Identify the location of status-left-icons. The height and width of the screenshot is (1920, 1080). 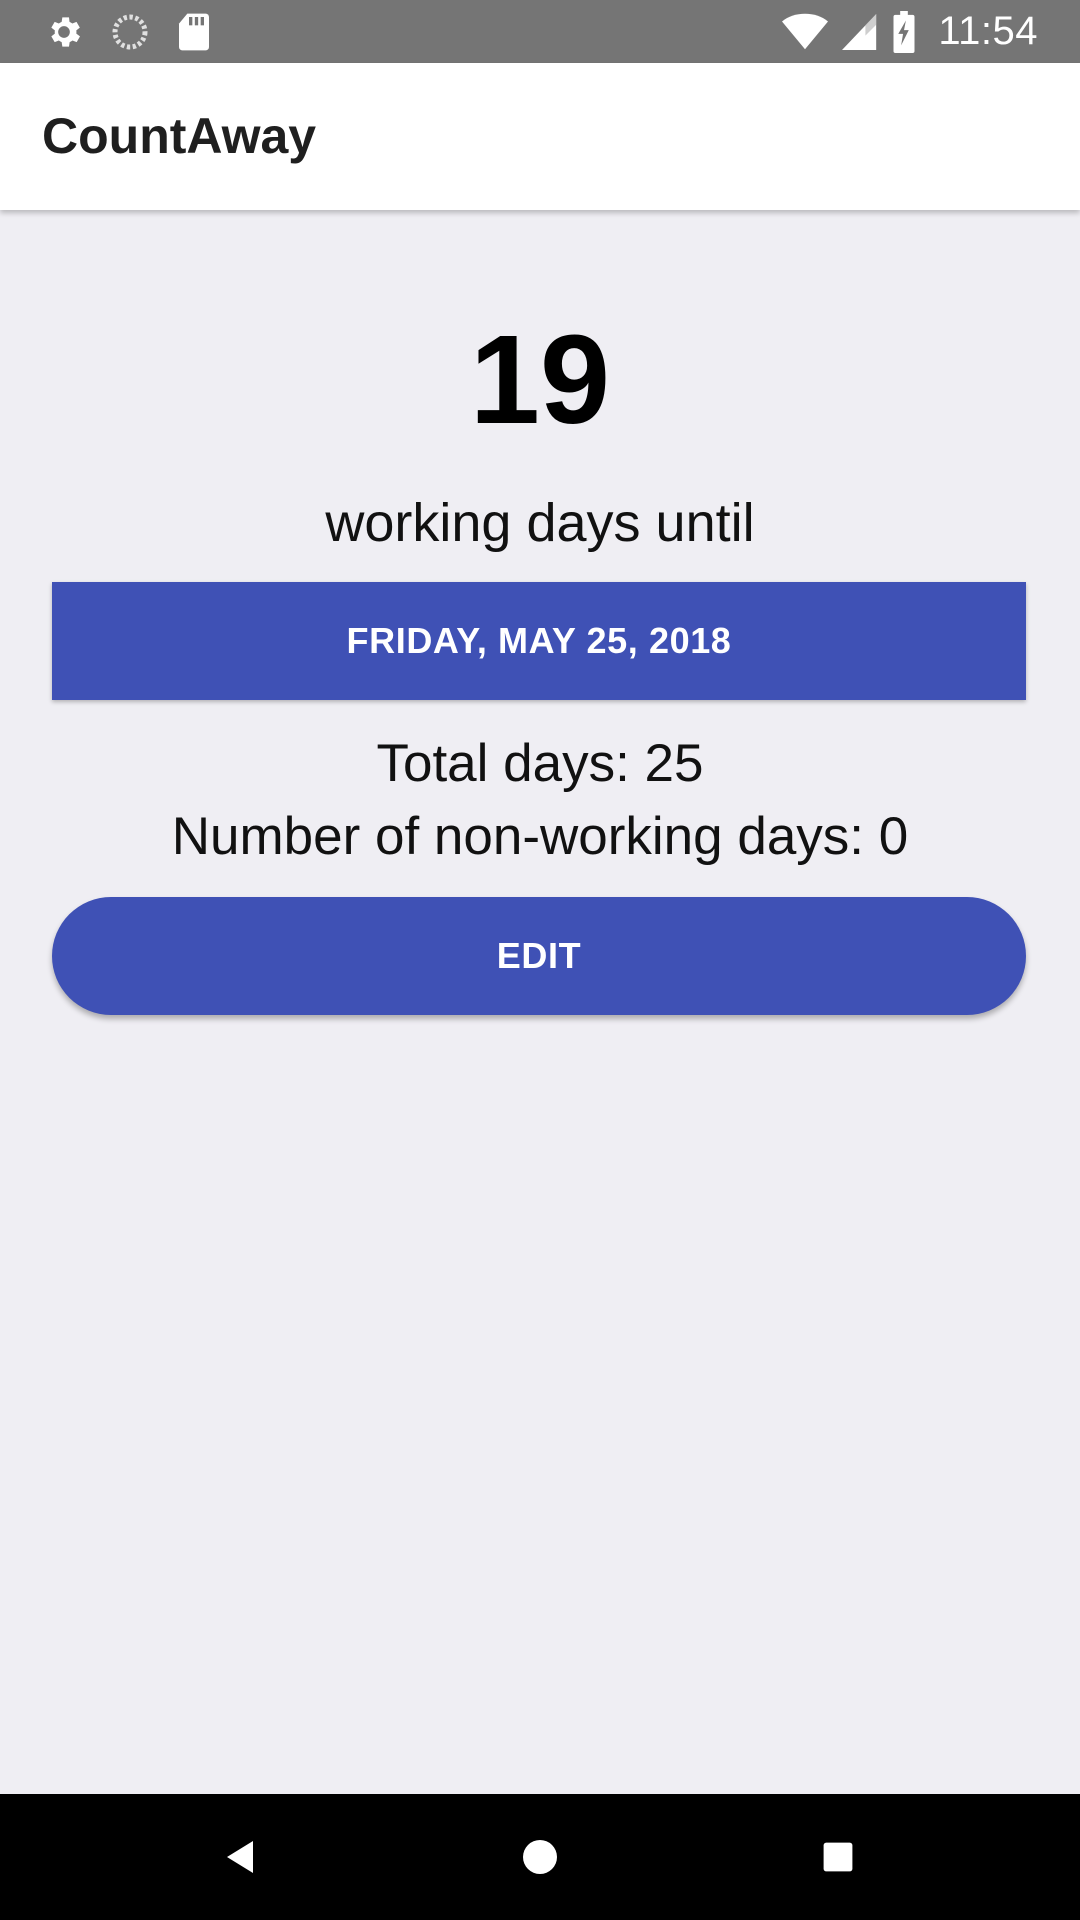
(128, 31).